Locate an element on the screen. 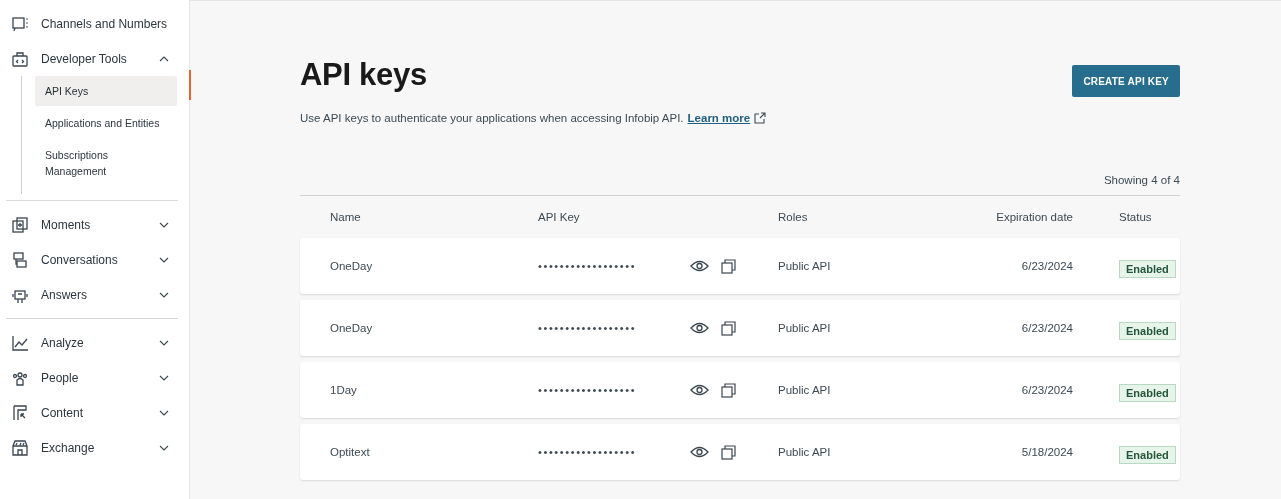 The height and width of the screenshot is (499, 1281). page-title: API keys is located at coordinates (364, 75).